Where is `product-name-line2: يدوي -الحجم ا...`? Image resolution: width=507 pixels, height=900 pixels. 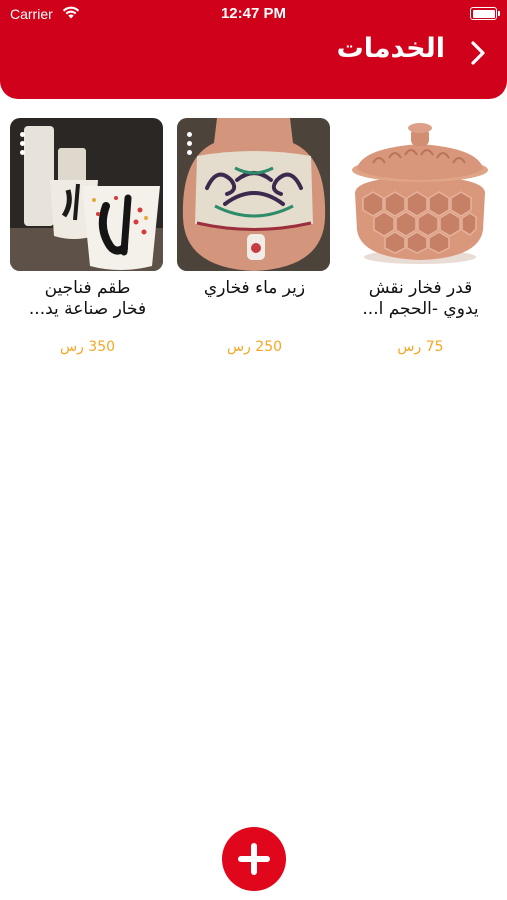 product-name-line2: يدوي -الحجم ا... is located at coordinates (420, 309).